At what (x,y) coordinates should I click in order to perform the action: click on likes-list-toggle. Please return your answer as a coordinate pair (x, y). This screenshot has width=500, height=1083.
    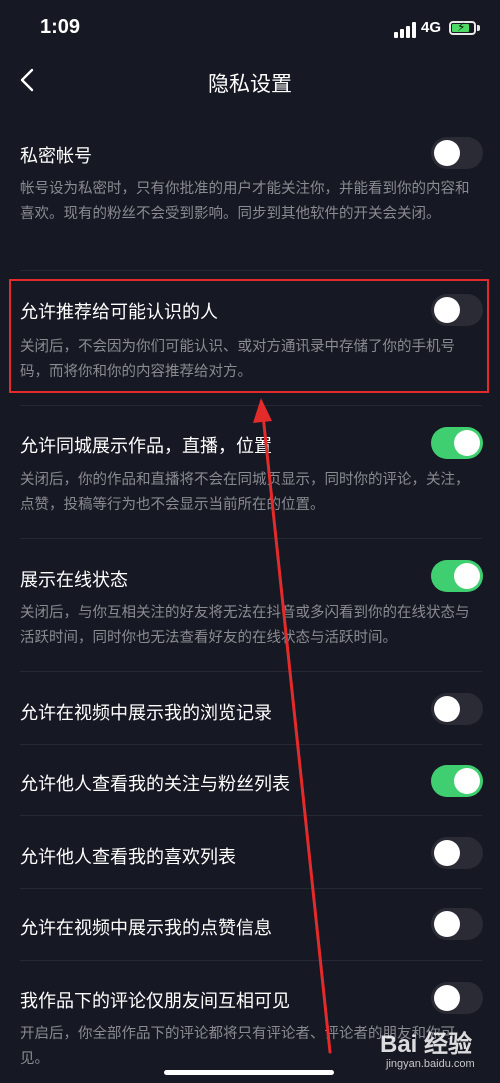
    Looking at the image, I should click on (457, 853).